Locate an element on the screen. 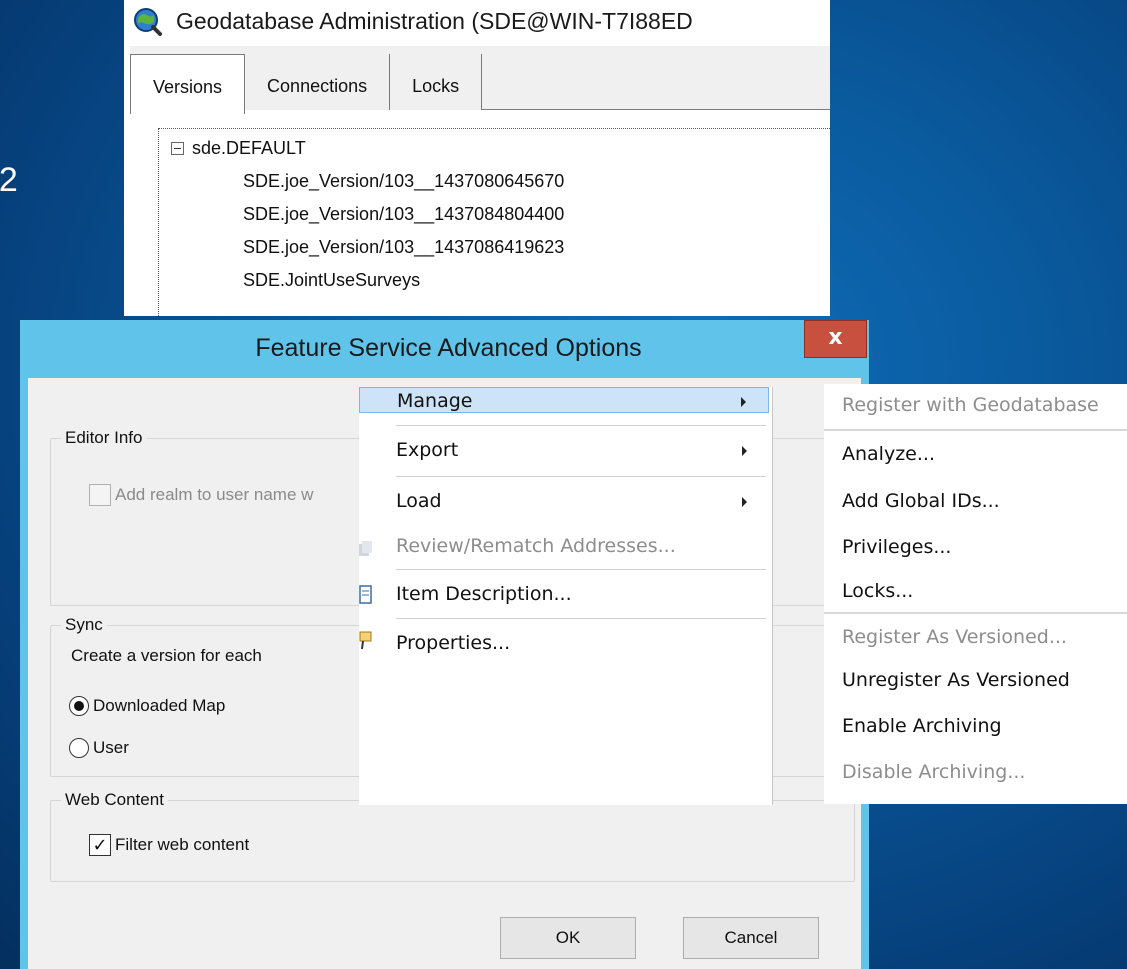 Image resolution: width=1127 pixels, height=969 pixels. filter-web-content-row: ✓ Filter web content is located at coordinates (169, 845).